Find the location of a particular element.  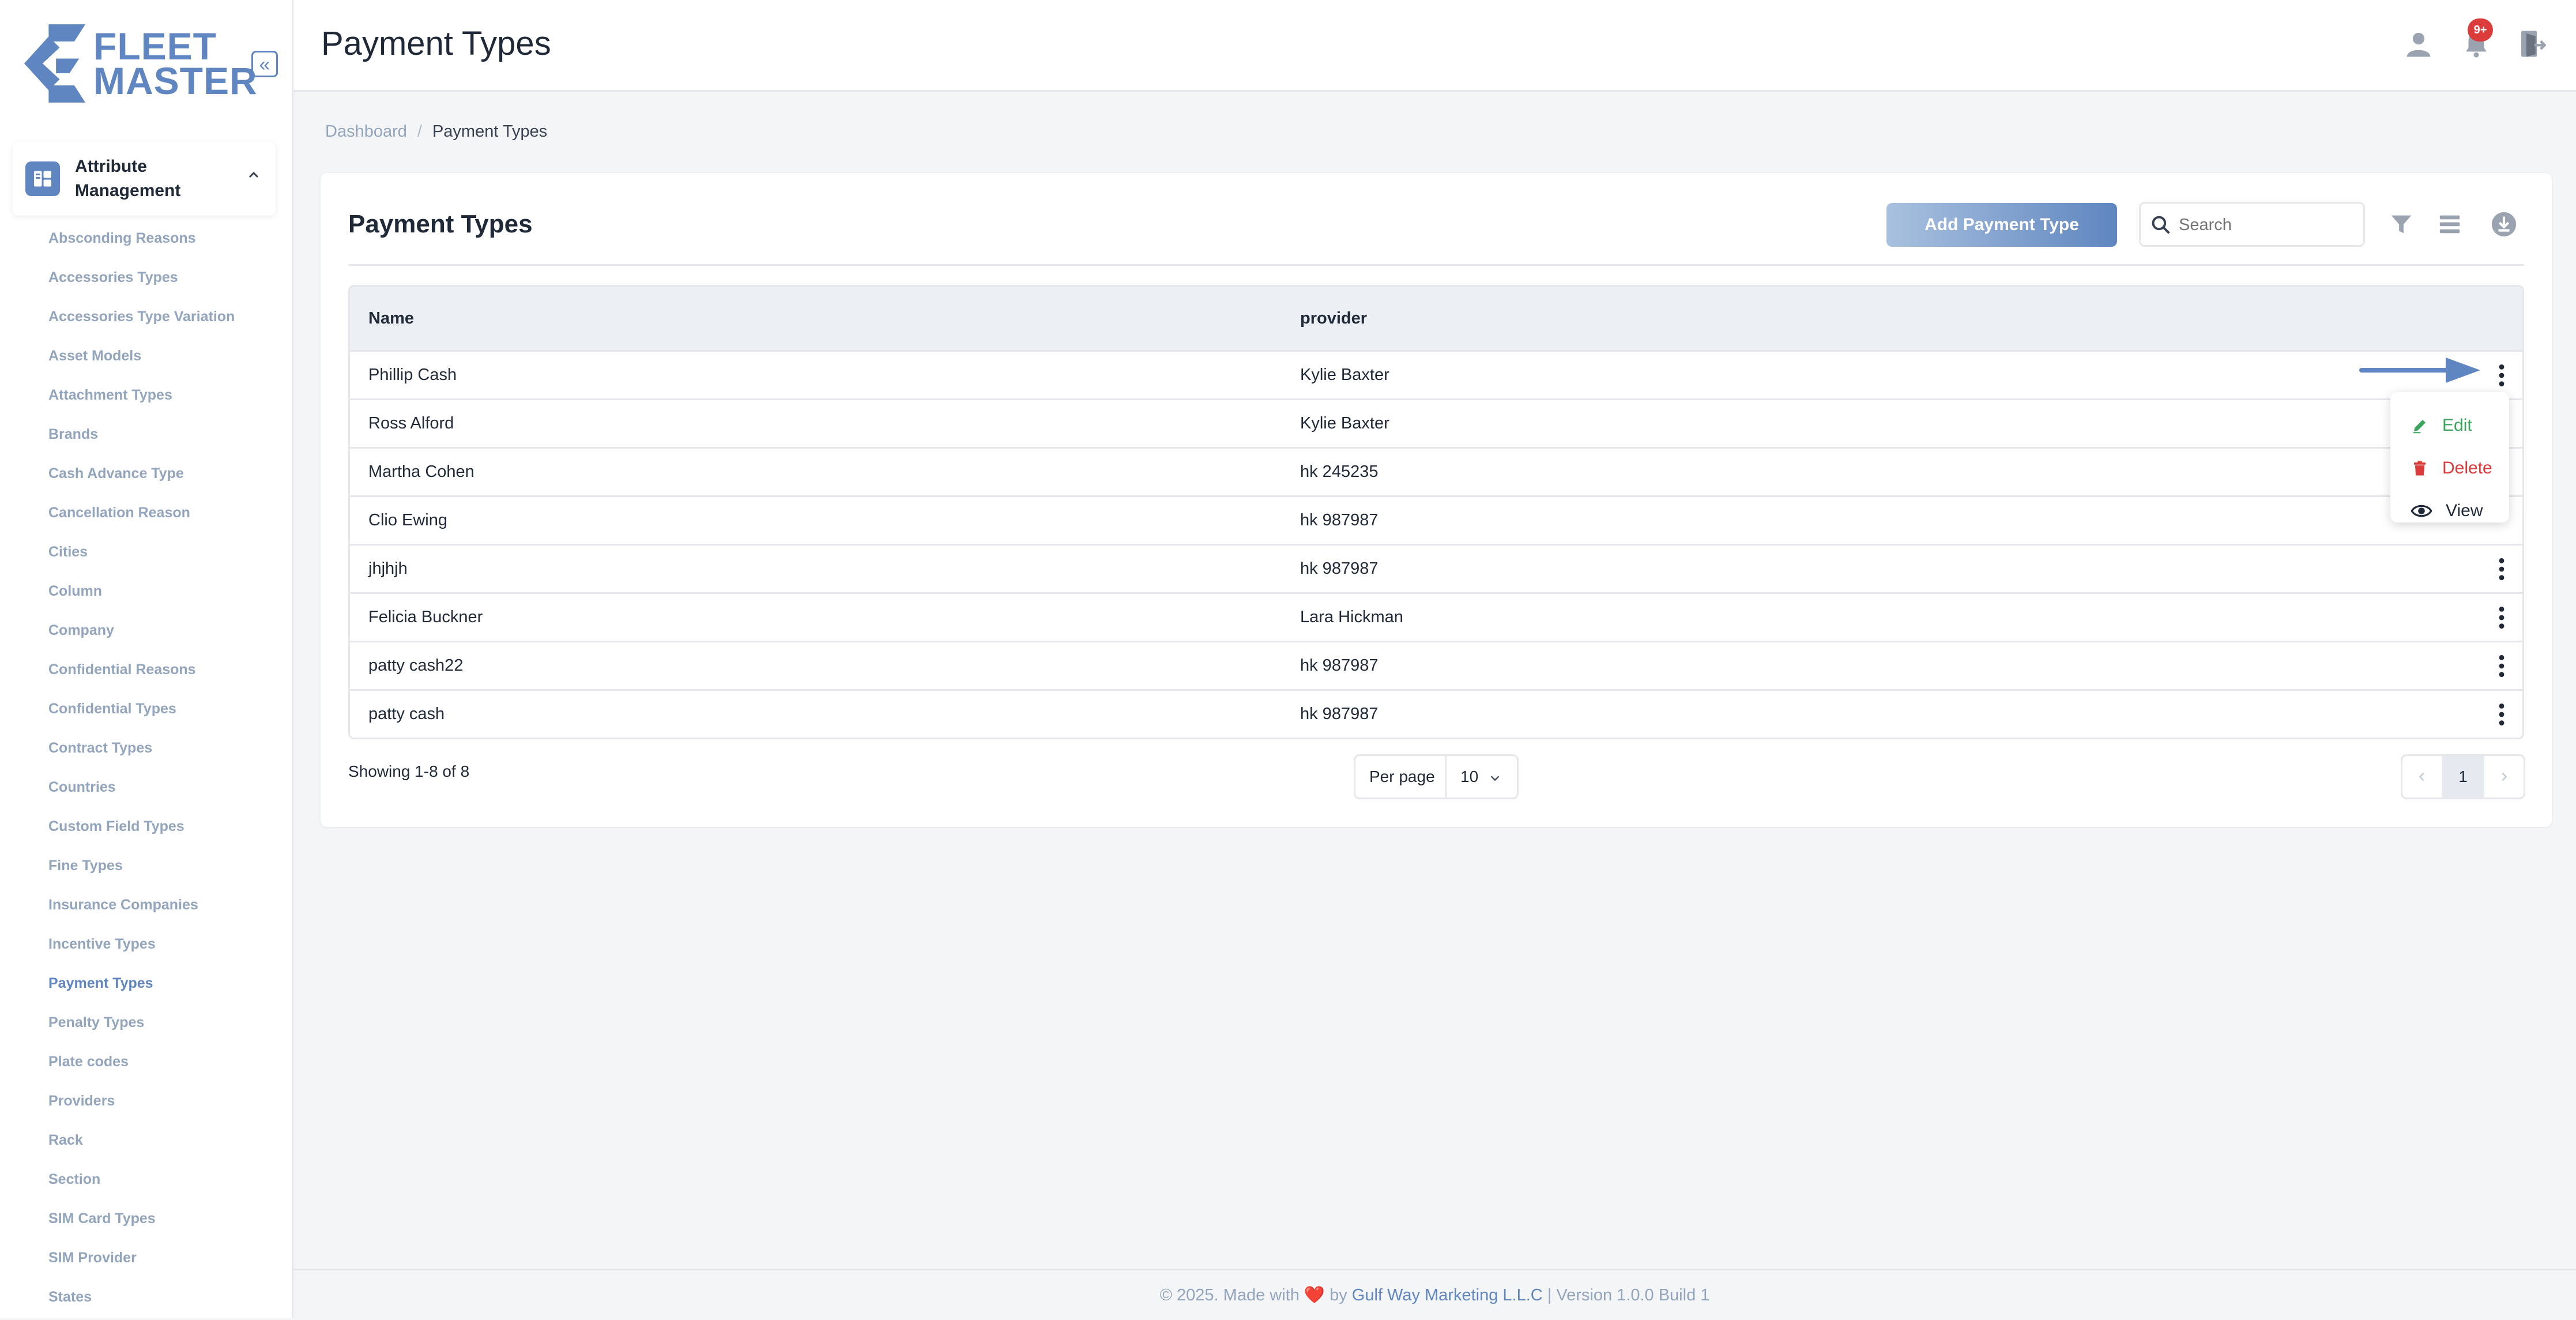

sidebar-item-insurance-companies: Insurance Companies is located at coordinates (141, 912).